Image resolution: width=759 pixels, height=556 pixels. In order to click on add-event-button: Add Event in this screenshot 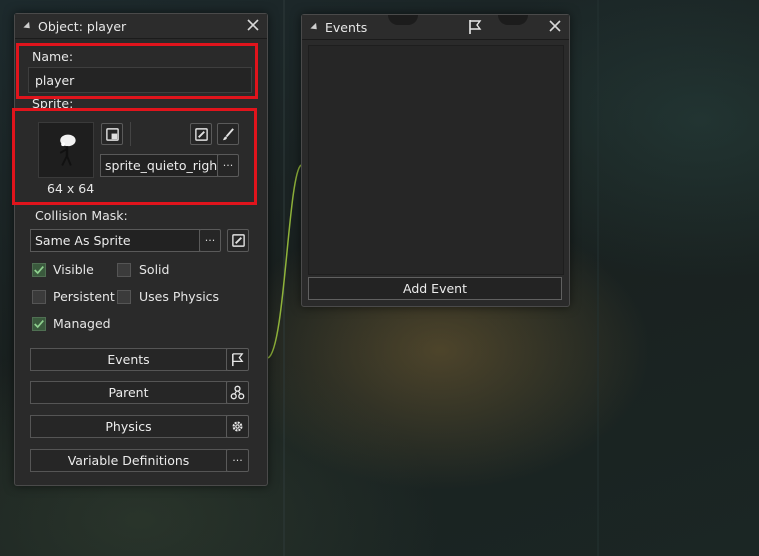, I will do `click(435, 288)`.